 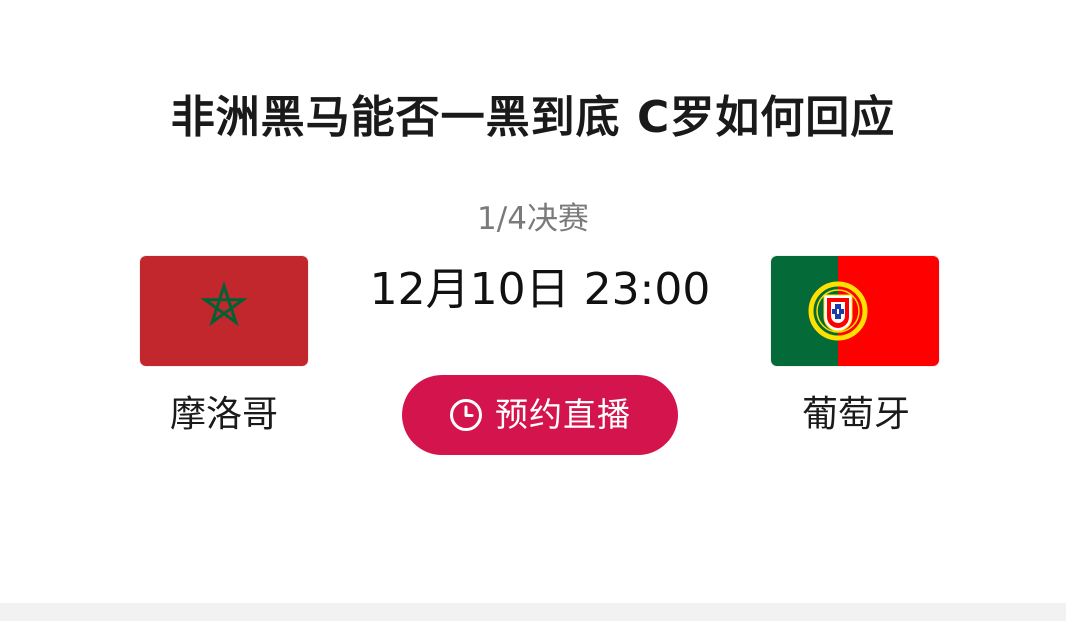 I want to click on bottom-divider, so click(x=533, y=612).